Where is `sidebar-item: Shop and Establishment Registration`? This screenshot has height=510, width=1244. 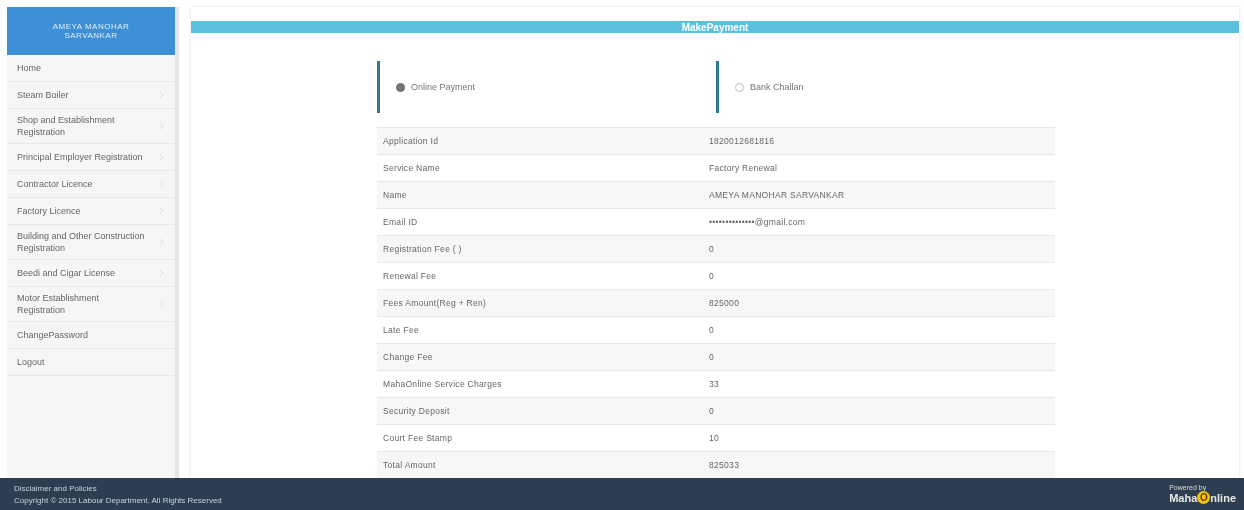
sidebar-item: Shop and Establishment Registration is located at coordinates (91, 126).